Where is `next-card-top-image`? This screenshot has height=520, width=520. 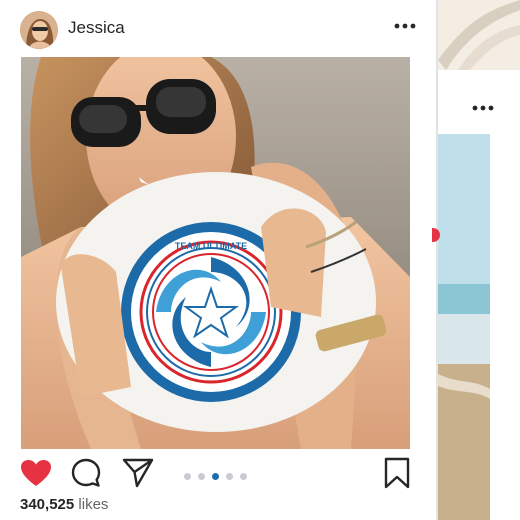 next-card-top-image is located at coordinates (479, 35).